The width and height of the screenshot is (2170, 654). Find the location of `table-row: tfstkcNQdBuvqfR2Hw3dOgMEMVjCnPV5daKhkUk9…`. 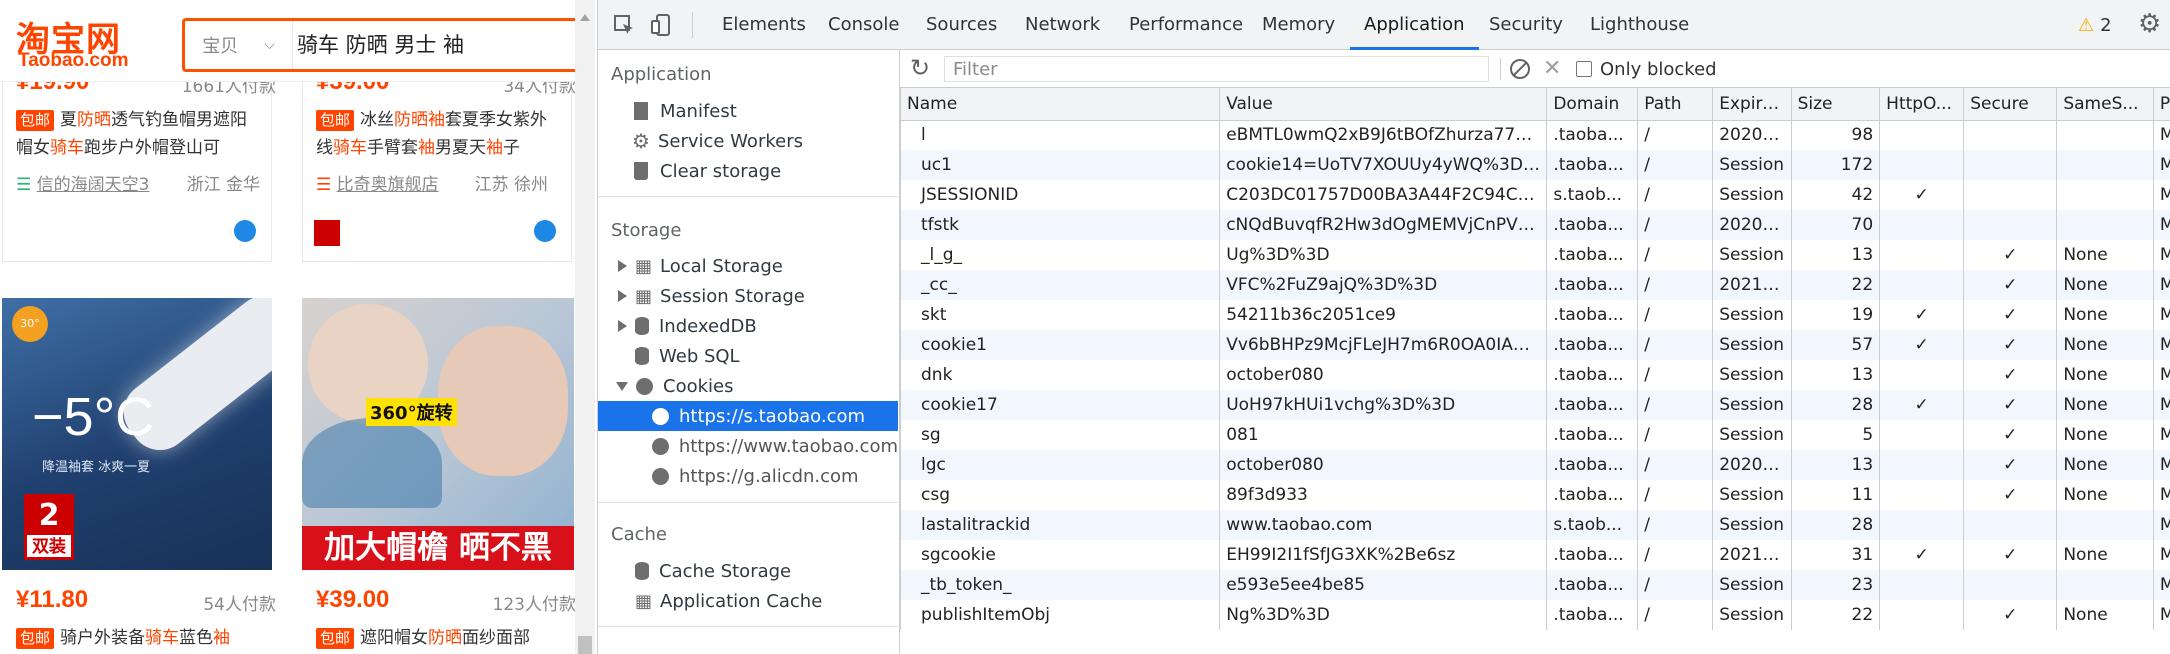

table-row: tfstkcNQdBuvqfR2Hw3dOgMEMVjCnPV5daKhkUk9… is located at coordinates (1534, 225).